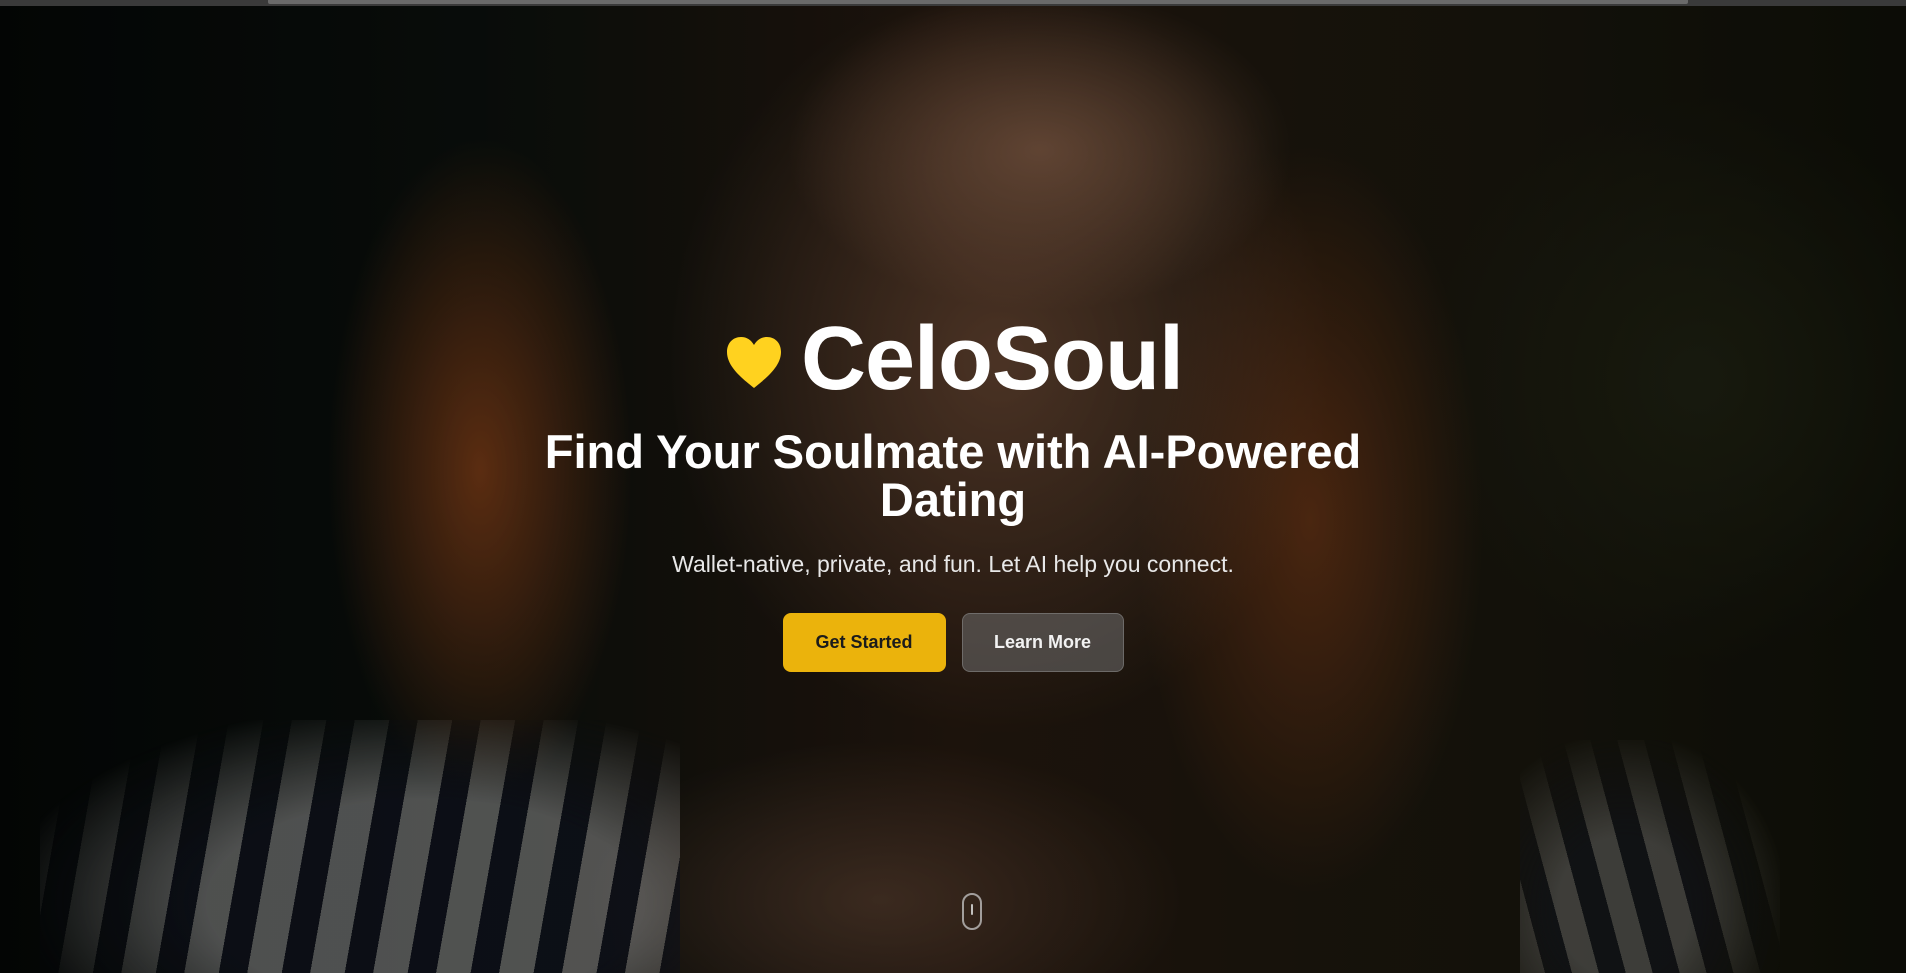 This screenshot has width=1906, height=973. What do you see at coordinates (953, 642) in the screenshot?
I see `cta-button-group: Get Started Learn More` at bounding box center [953, 642].